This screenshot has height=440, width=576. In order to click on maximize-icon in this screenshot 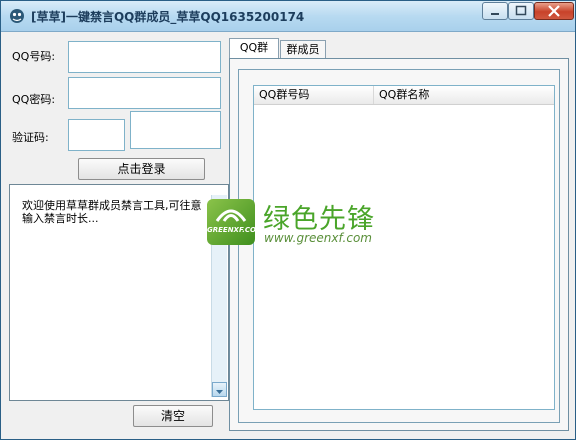, I will do `click(521, 10)`.